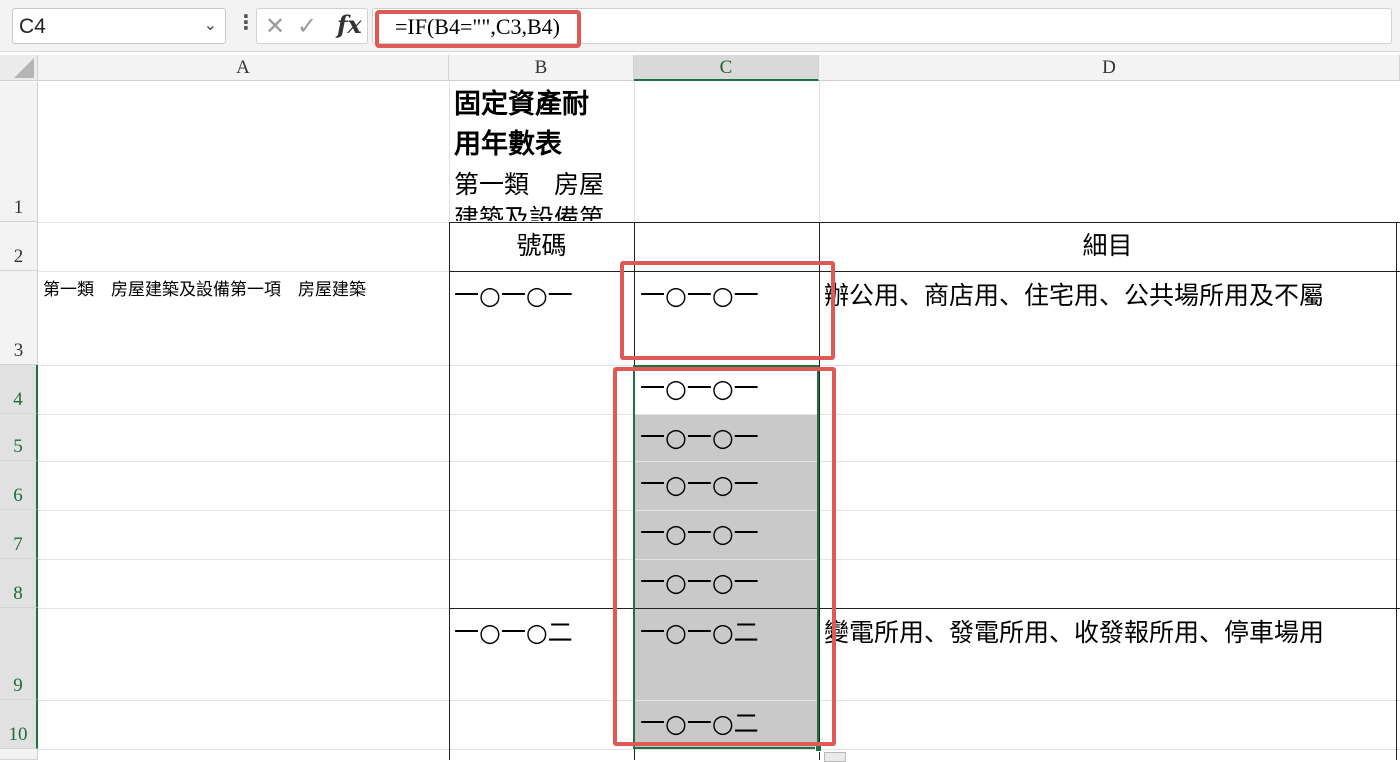 The height and width of the screenshot is (762, 1400). What do you see at coordinates (204, 287) in the screenshot?
I see `cell-a3: 第一類 房屋建築及設備第一項 房屋建築` at bounding box center [204, 287].